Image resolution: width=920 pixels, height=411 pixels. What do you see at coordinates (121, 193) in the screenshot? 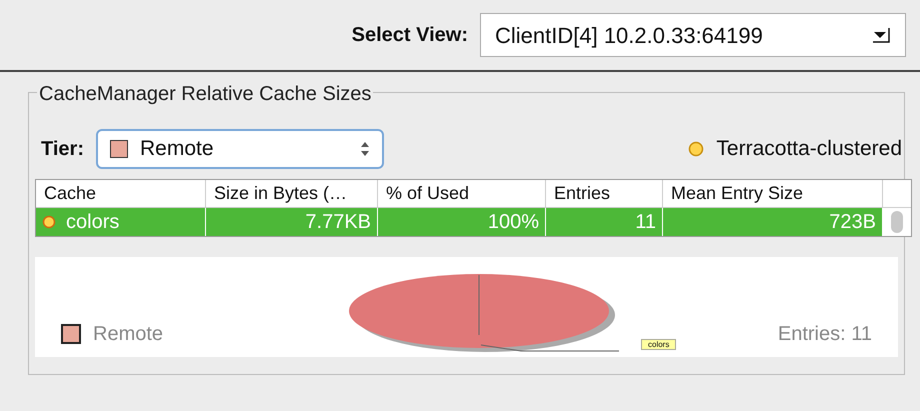
I see `column-header: Cache` at bounding box center [121, 193].